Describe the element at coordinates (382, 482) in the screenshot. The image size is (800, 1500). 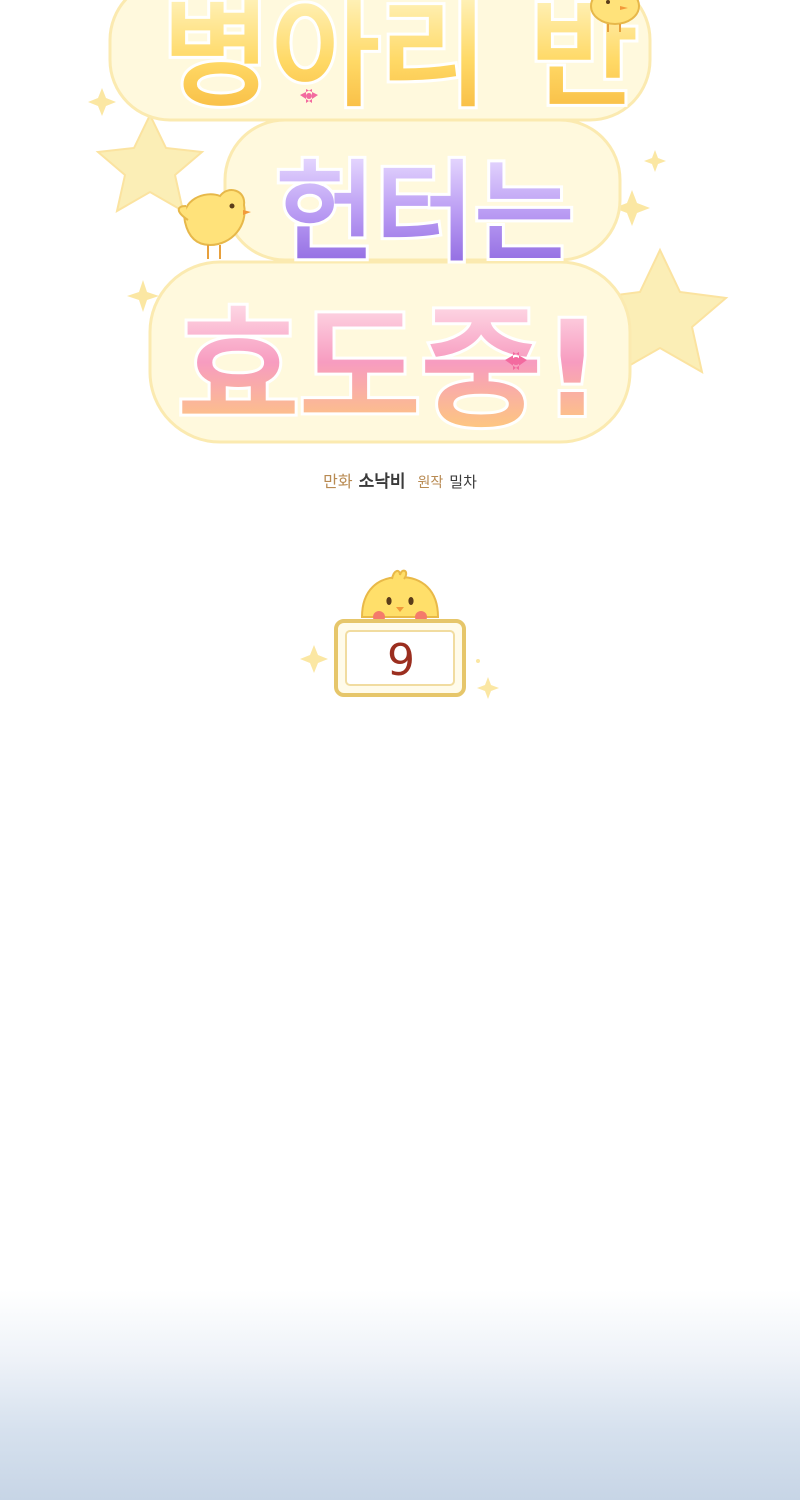
I see `art-credit-name: 소낙비` at that location.